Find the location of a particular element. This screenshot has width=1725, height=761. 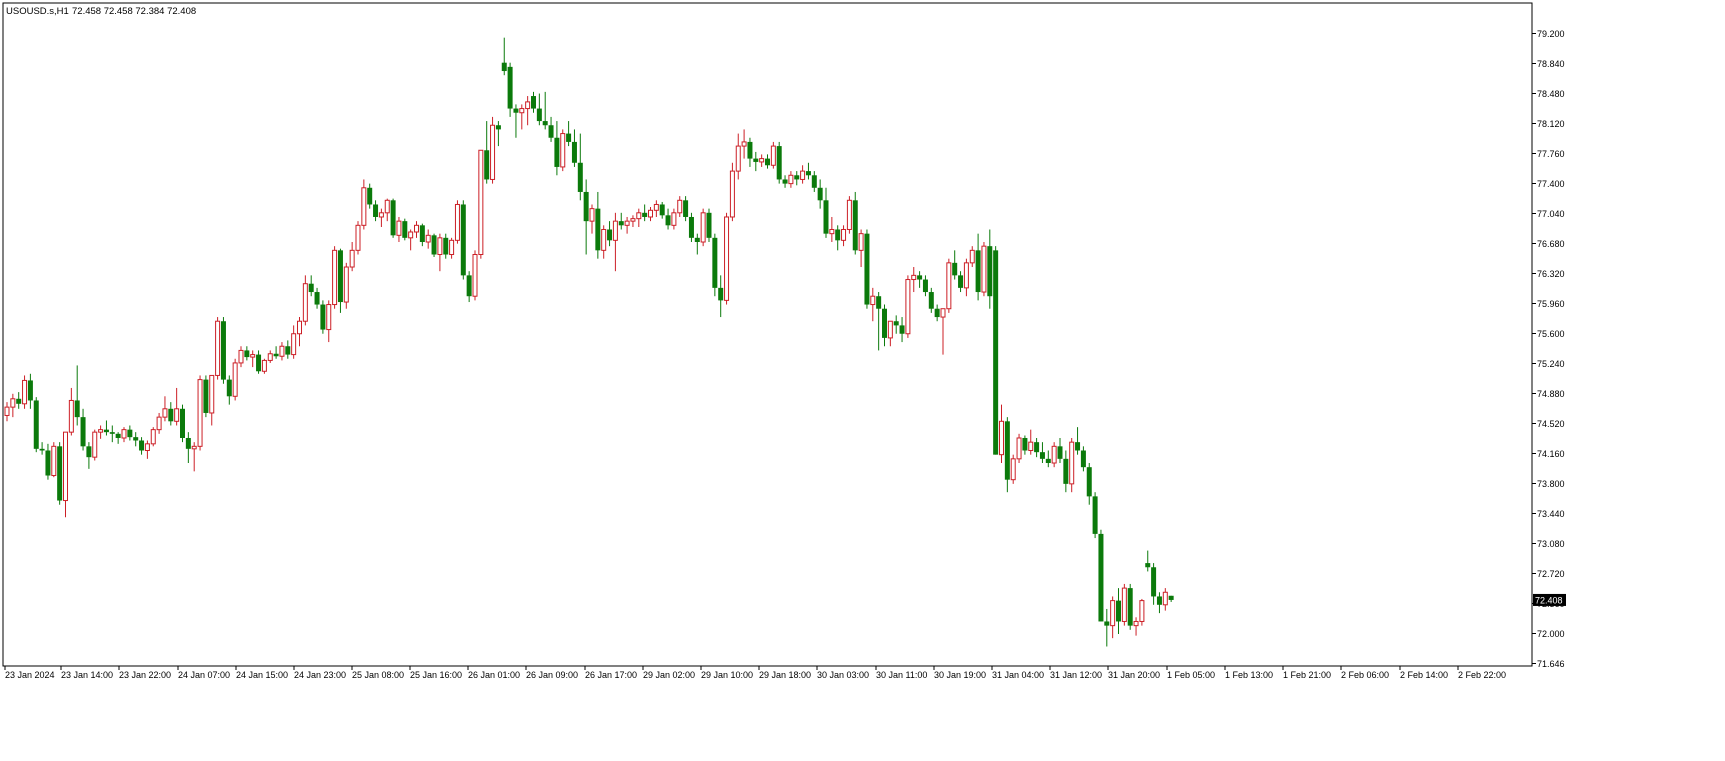

time-tick-label: 29 Jan 10:00 is located at coordinates (727, 675).